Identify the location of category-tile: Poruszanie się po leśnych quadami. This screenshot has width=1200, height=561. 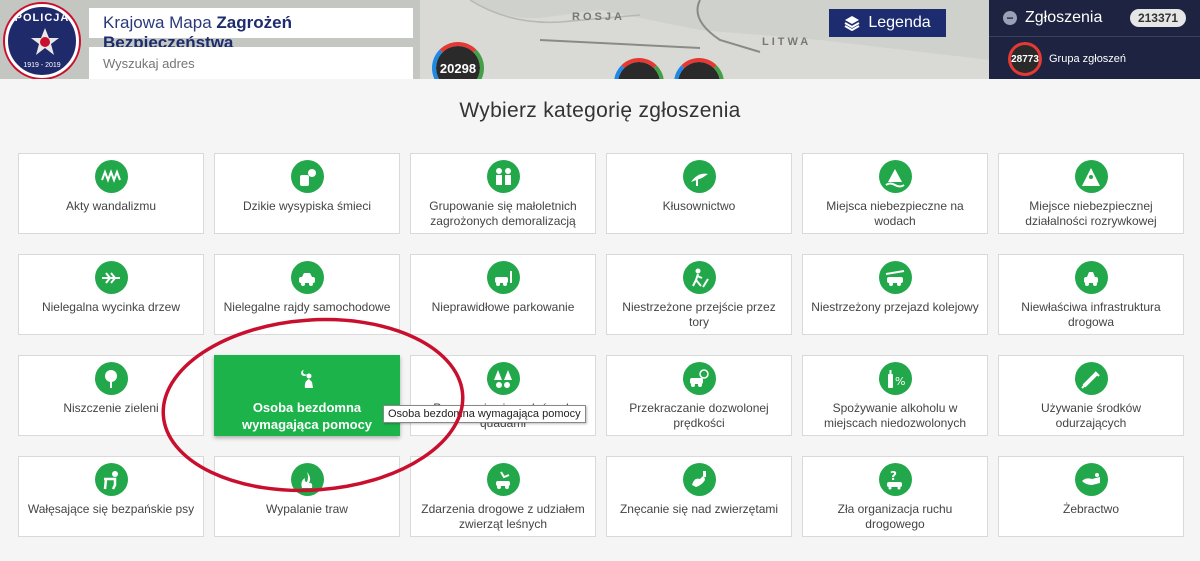
(503, 395).